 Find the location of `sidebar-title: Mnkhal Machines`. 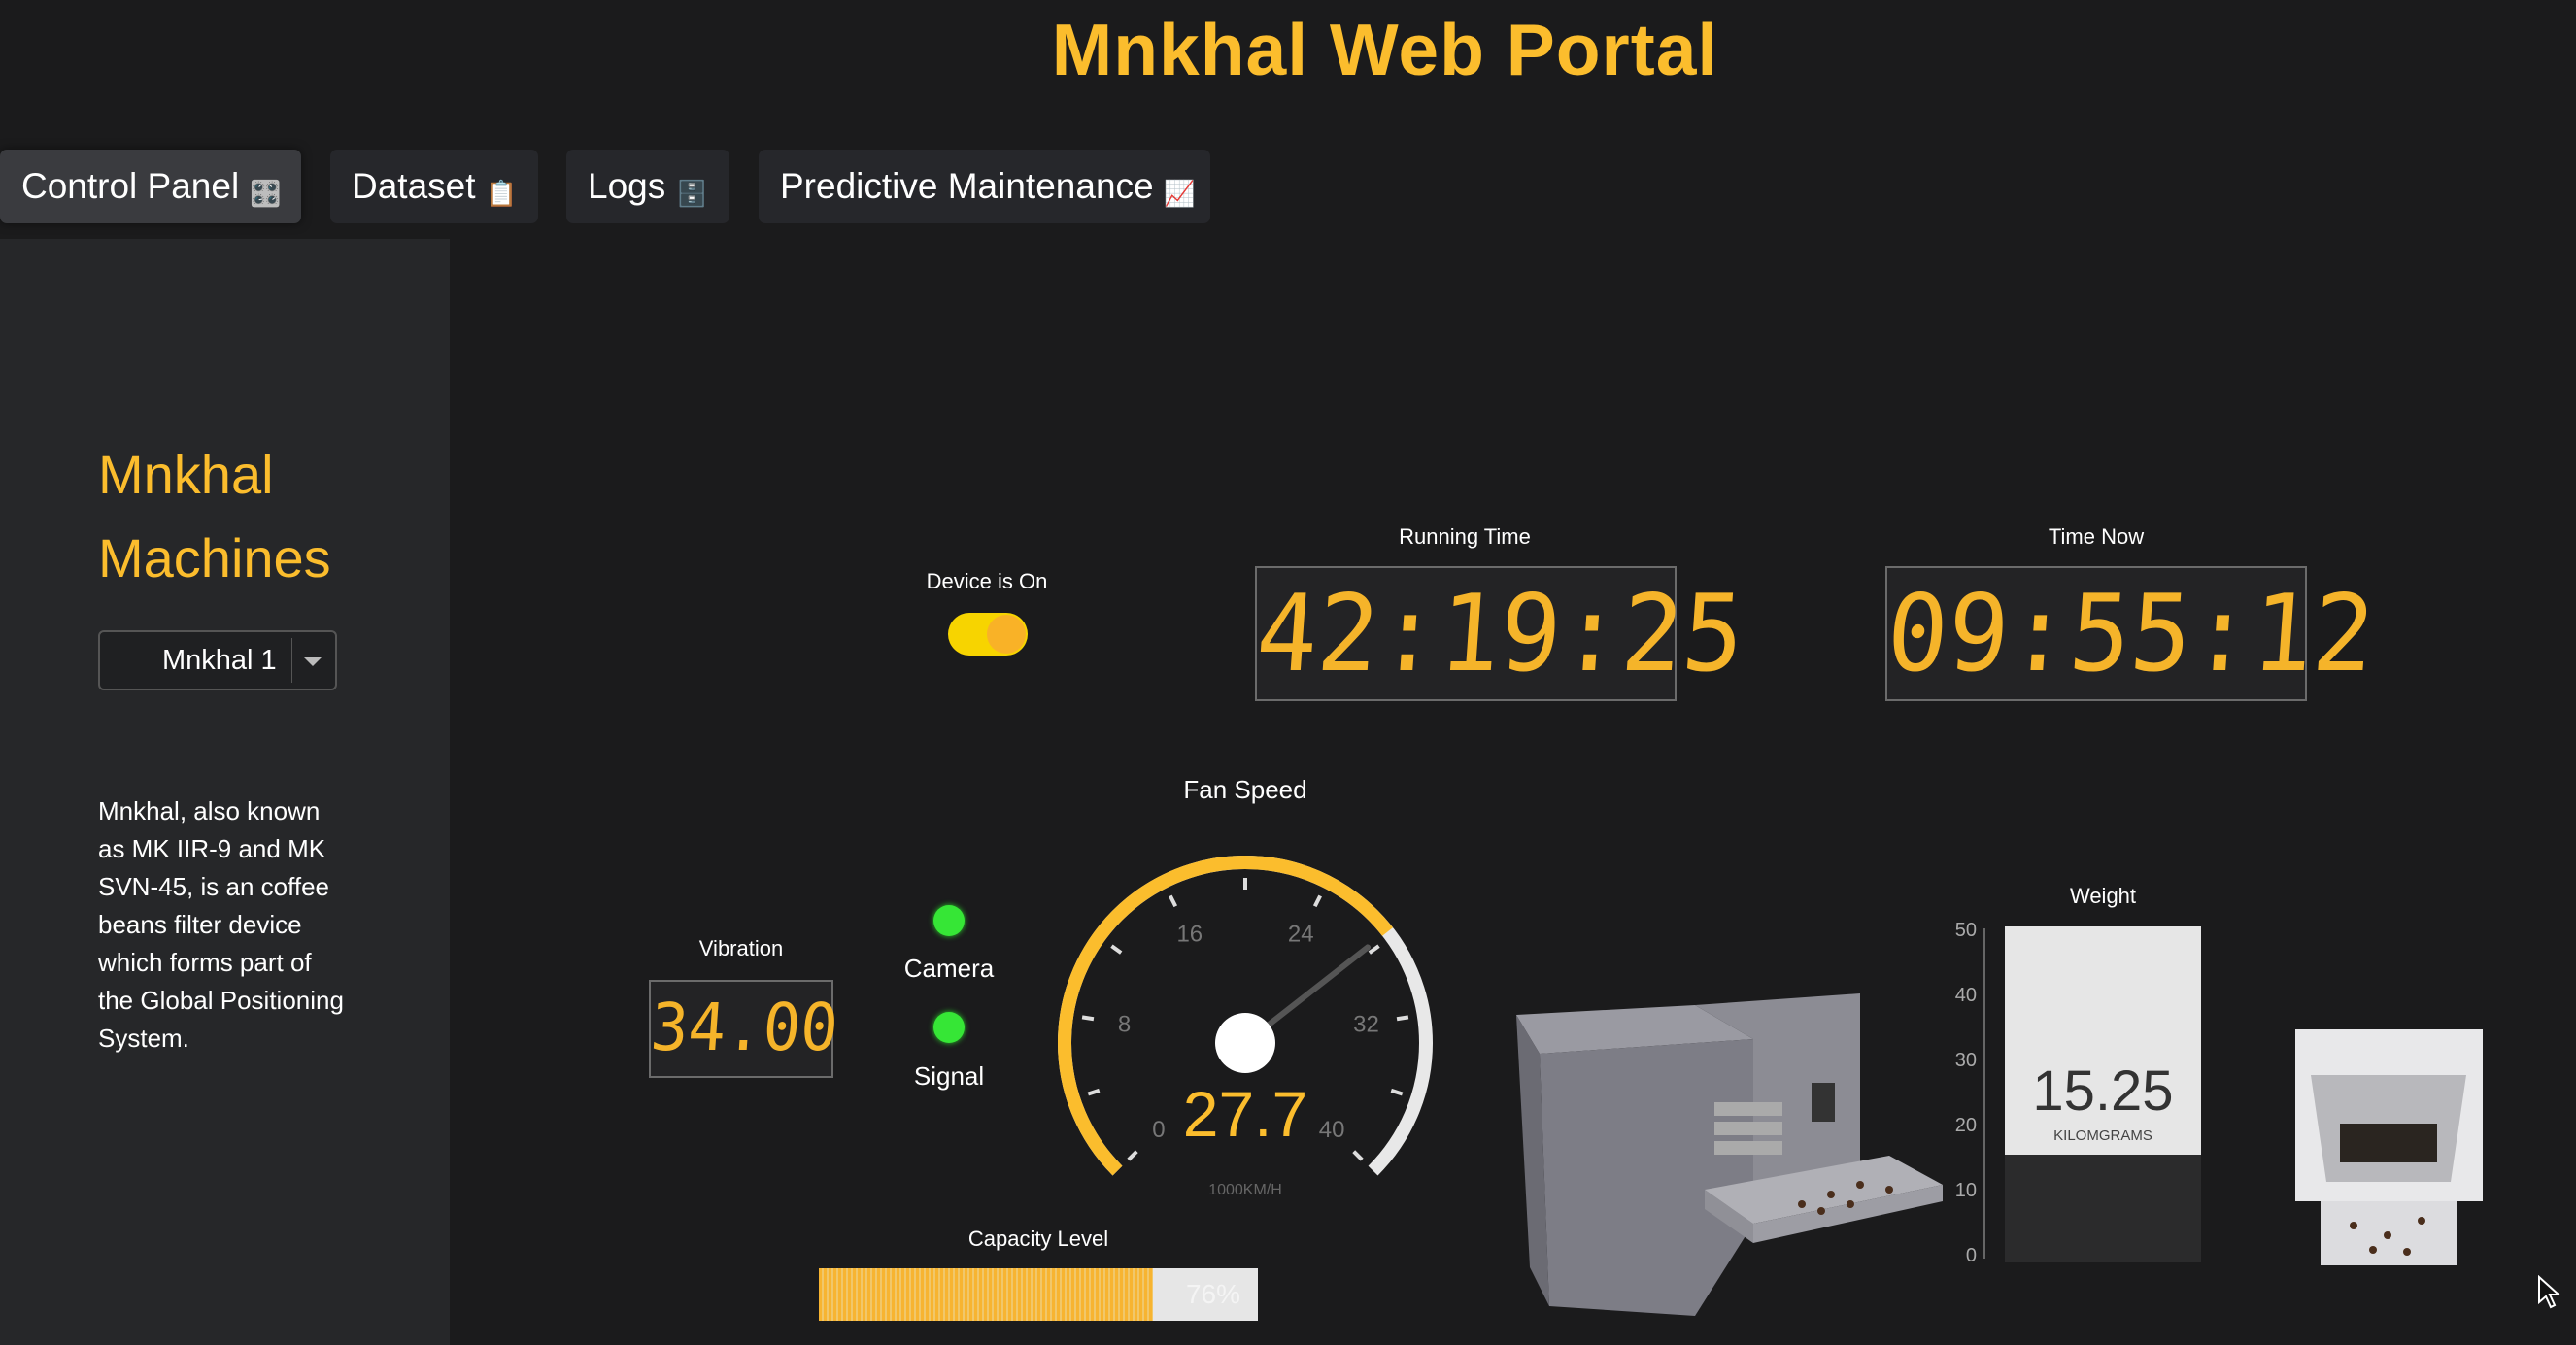

sidebar-title: Mnkhal Machines is located at coordinates (263, 517).